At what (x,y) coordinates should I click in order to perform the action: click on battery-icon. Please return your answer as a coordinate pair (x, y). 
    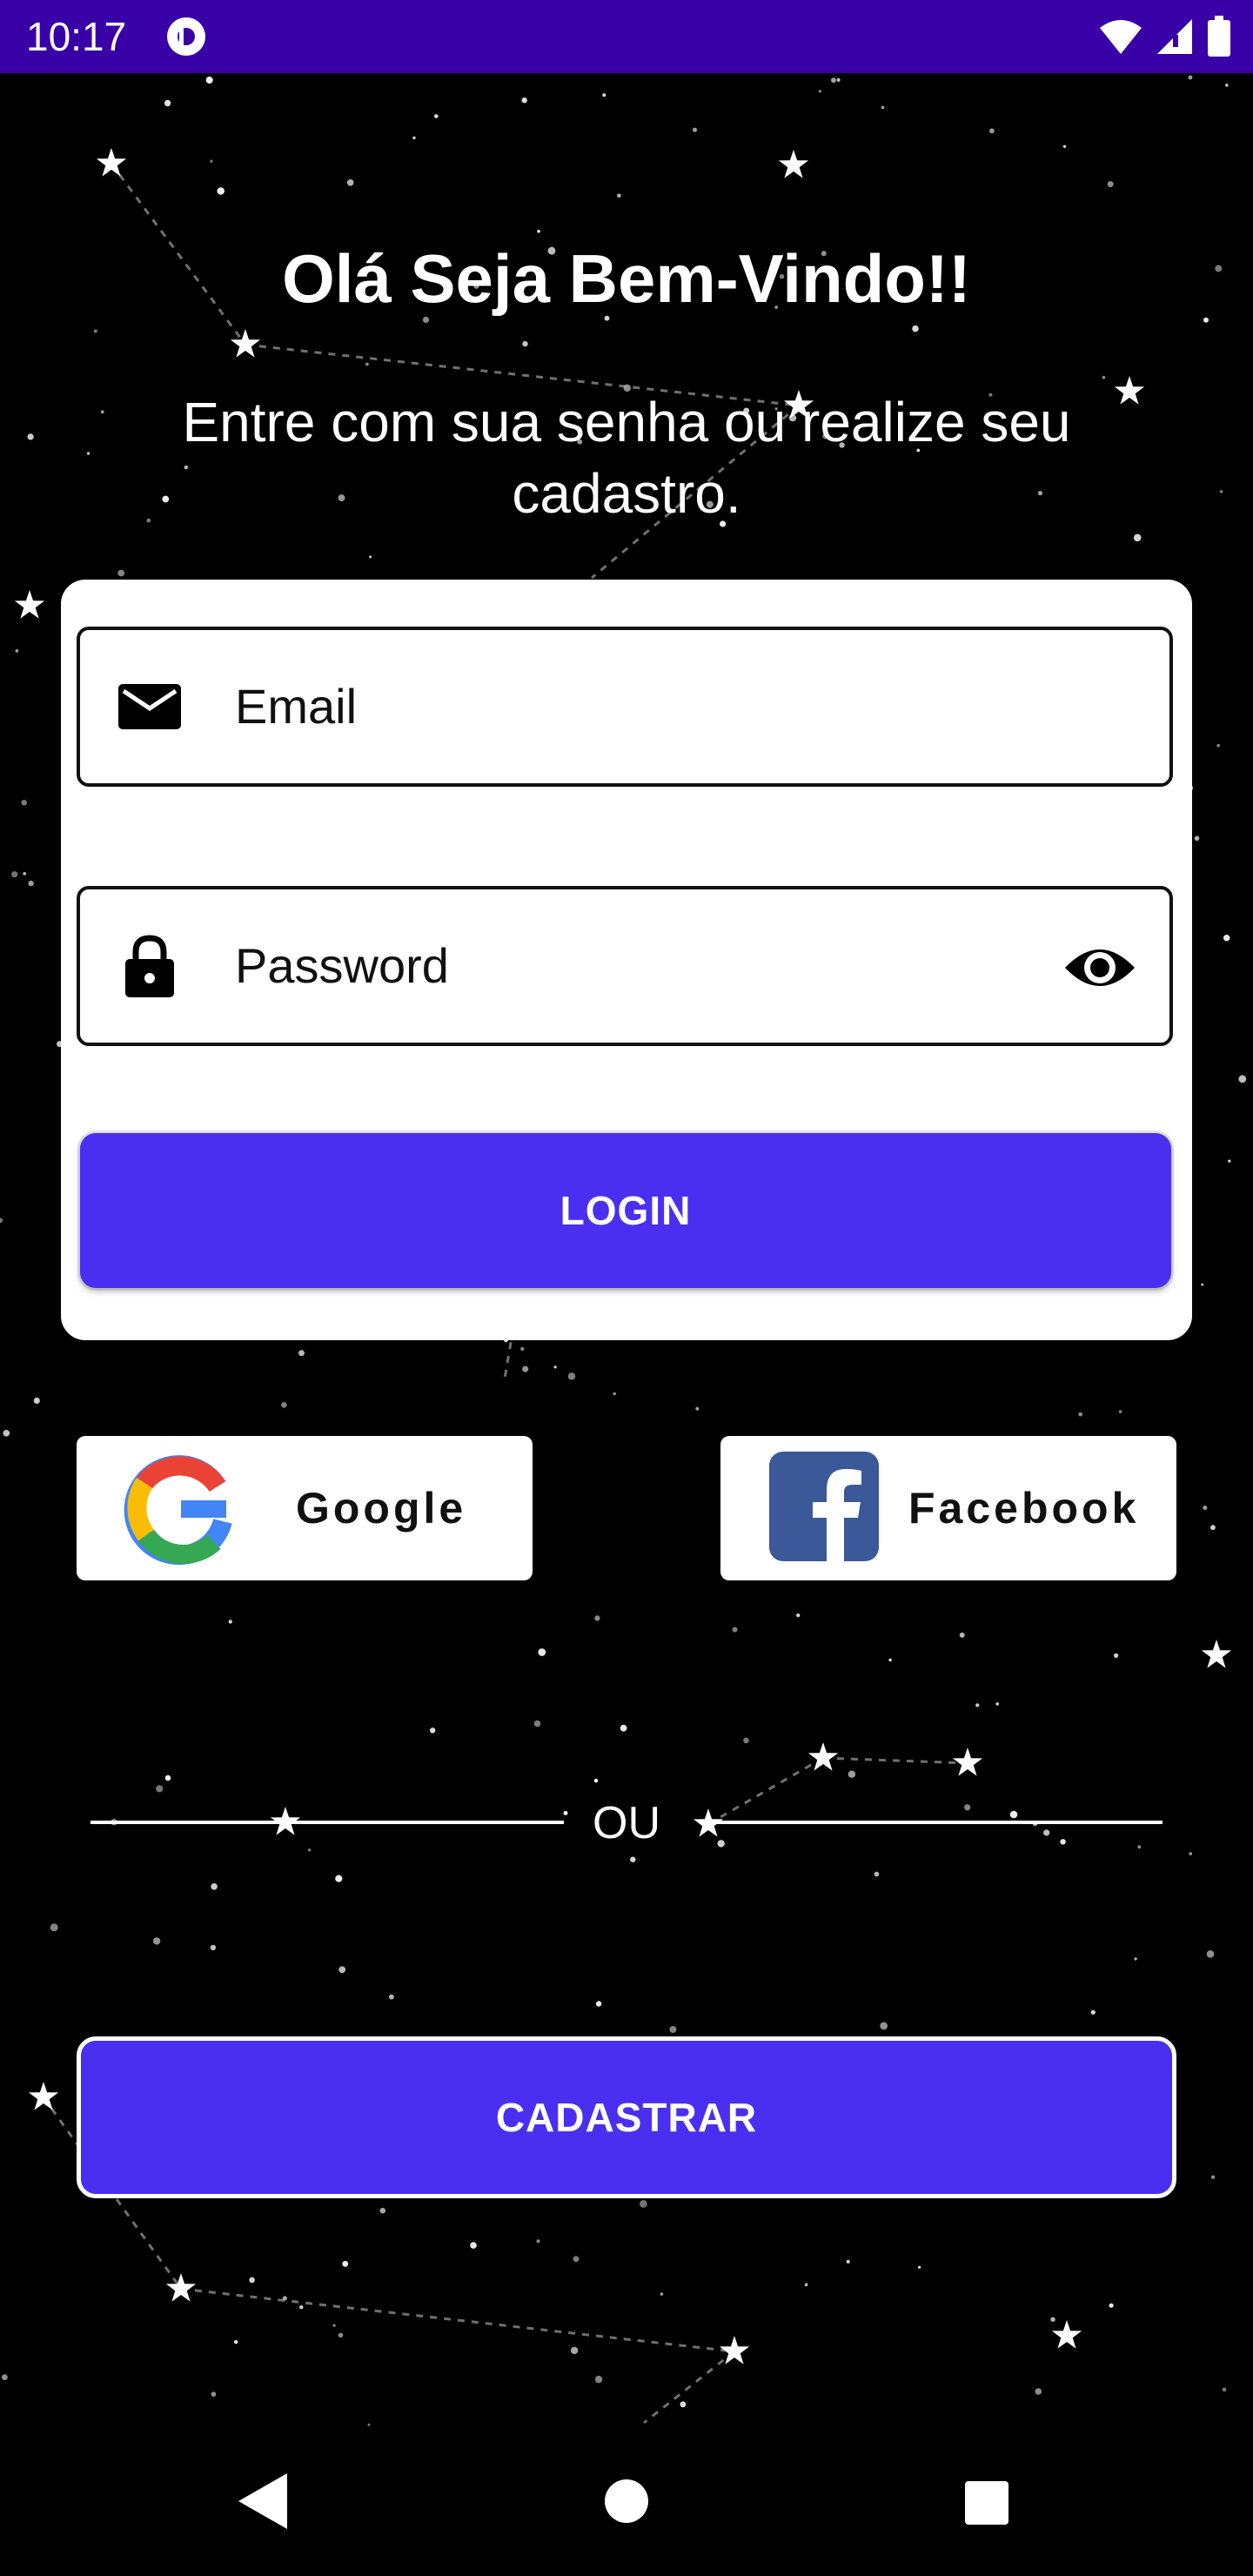
    Looking at the image, I should click on (1219, 37).